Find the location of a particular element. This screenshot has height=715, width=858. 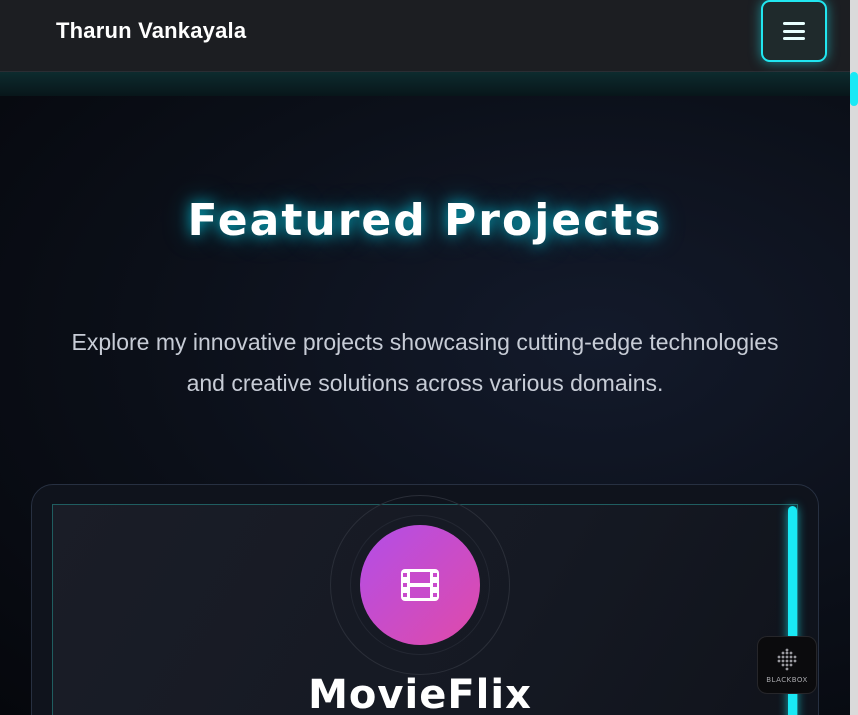

menu-button is located at coordinates (794, 31).